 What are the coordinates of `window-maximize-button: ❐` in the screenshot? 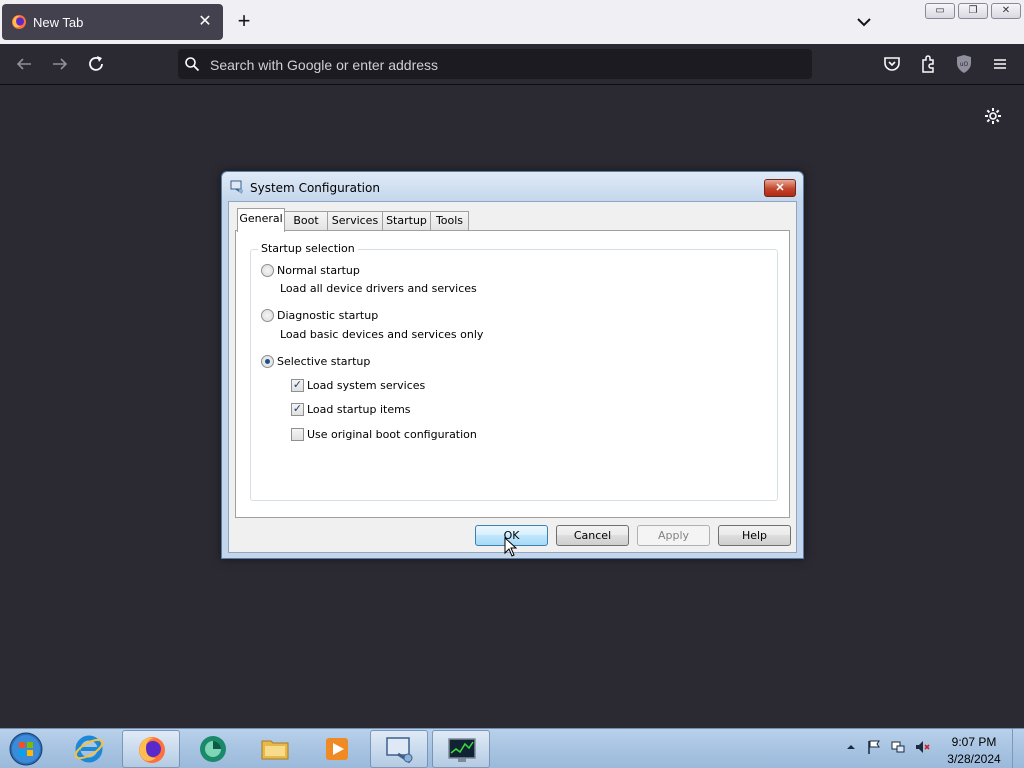 It's located at (973, 11).